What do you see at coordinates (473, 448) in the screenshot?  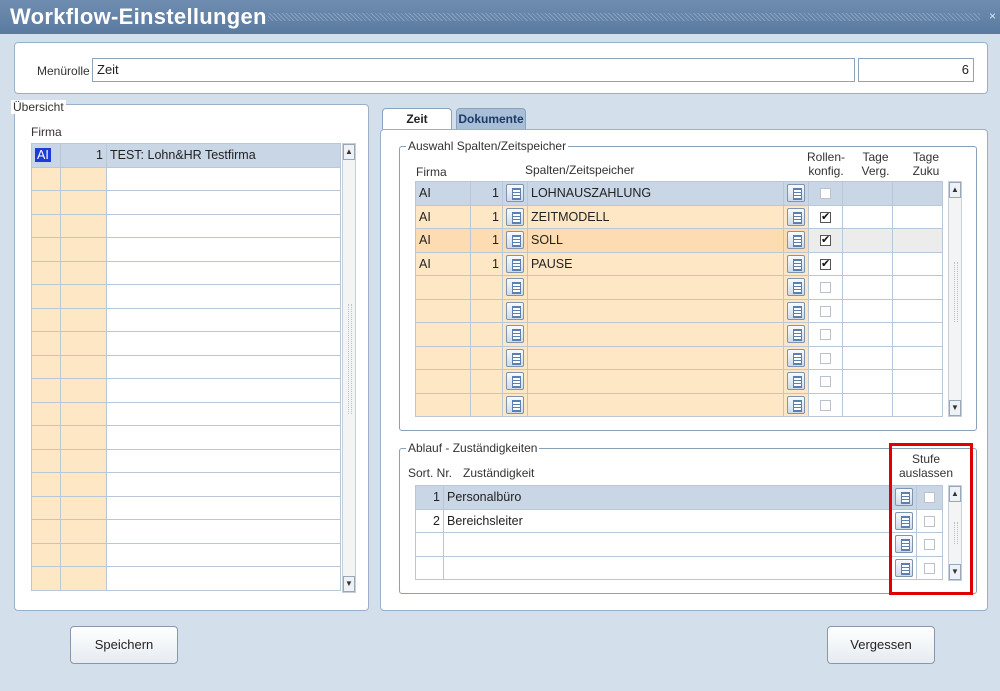 I see `flow-legend: Ablauf - Zuständigkeiten` at bounding box center [473, 448].